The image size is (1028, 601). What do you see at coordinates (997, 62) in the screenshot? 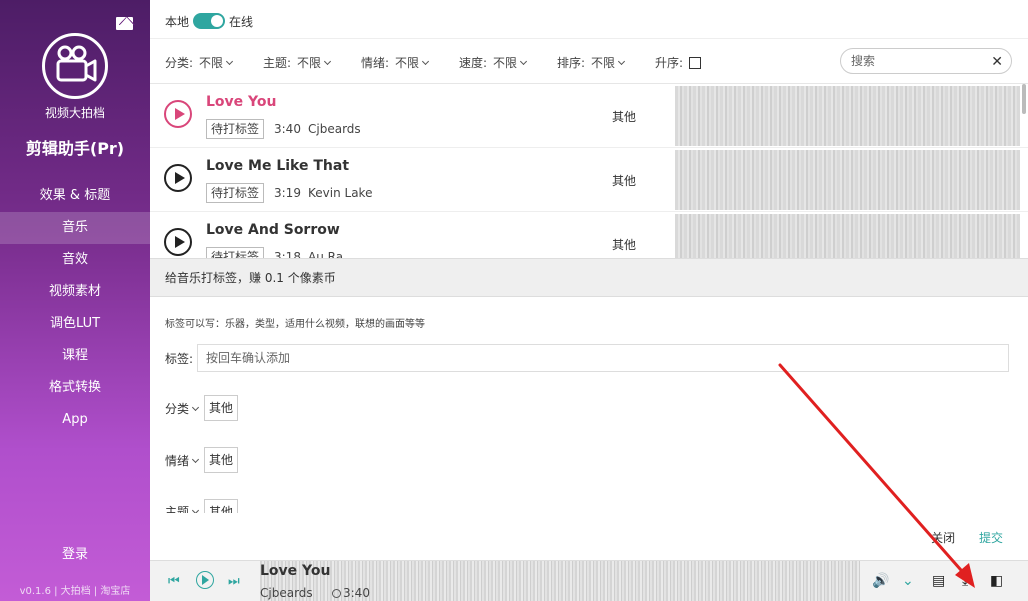
I see `clear-search-icon: ✕` at bounding box center [997, 62].